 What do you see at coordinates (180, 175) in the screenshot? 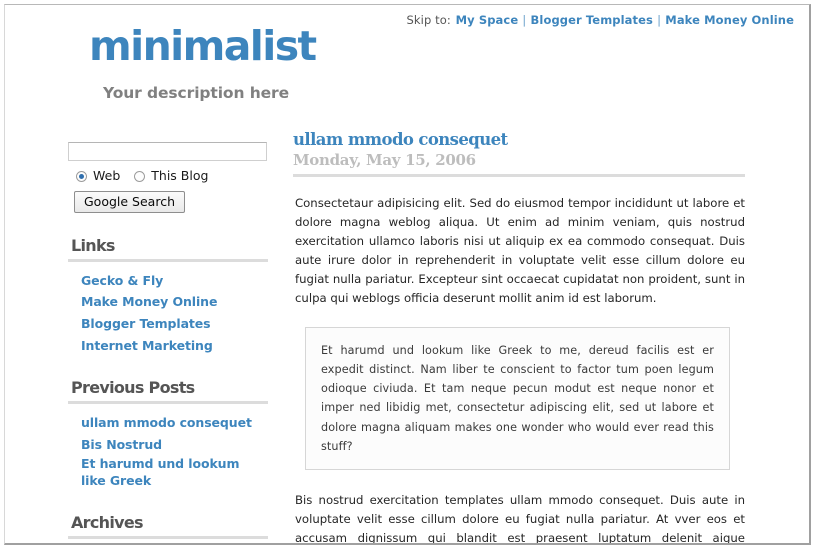
I see `search-scope-this-blog-label: This Blog` at bounding box center [180, 175].